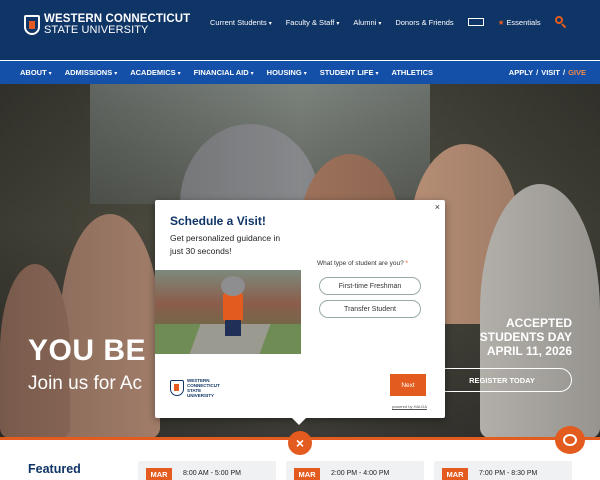 Image resolution: width=600 pixels, height=480 pixels. Describe the element at coordinates (287, 72) in the screenshot. I see `nav-housing: HOUSING ▾` at that location.